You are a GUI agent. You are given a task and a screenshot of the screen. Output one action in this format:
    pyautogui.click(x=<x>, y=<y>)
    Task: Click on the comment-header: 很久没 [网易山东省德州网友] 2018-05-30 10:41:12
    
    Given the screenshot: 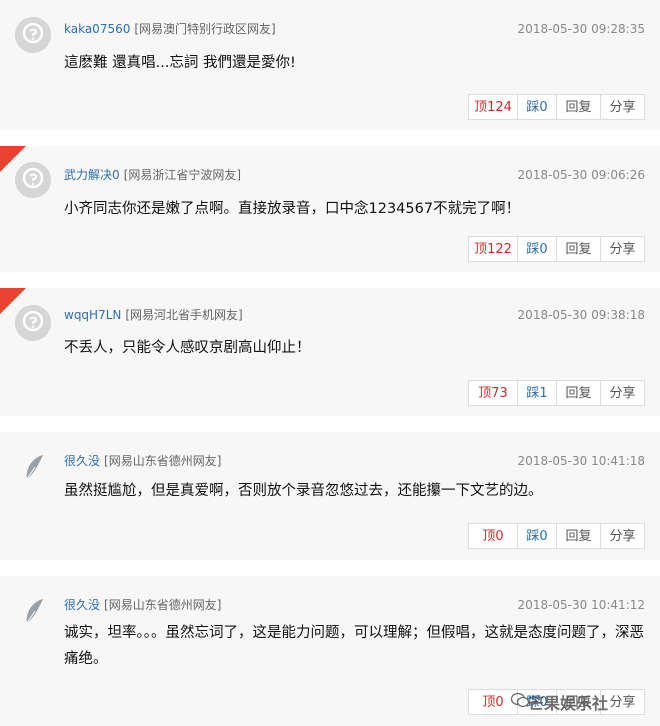 What is the action you would take?
    pyautogui.click(x=354, y=605)
    